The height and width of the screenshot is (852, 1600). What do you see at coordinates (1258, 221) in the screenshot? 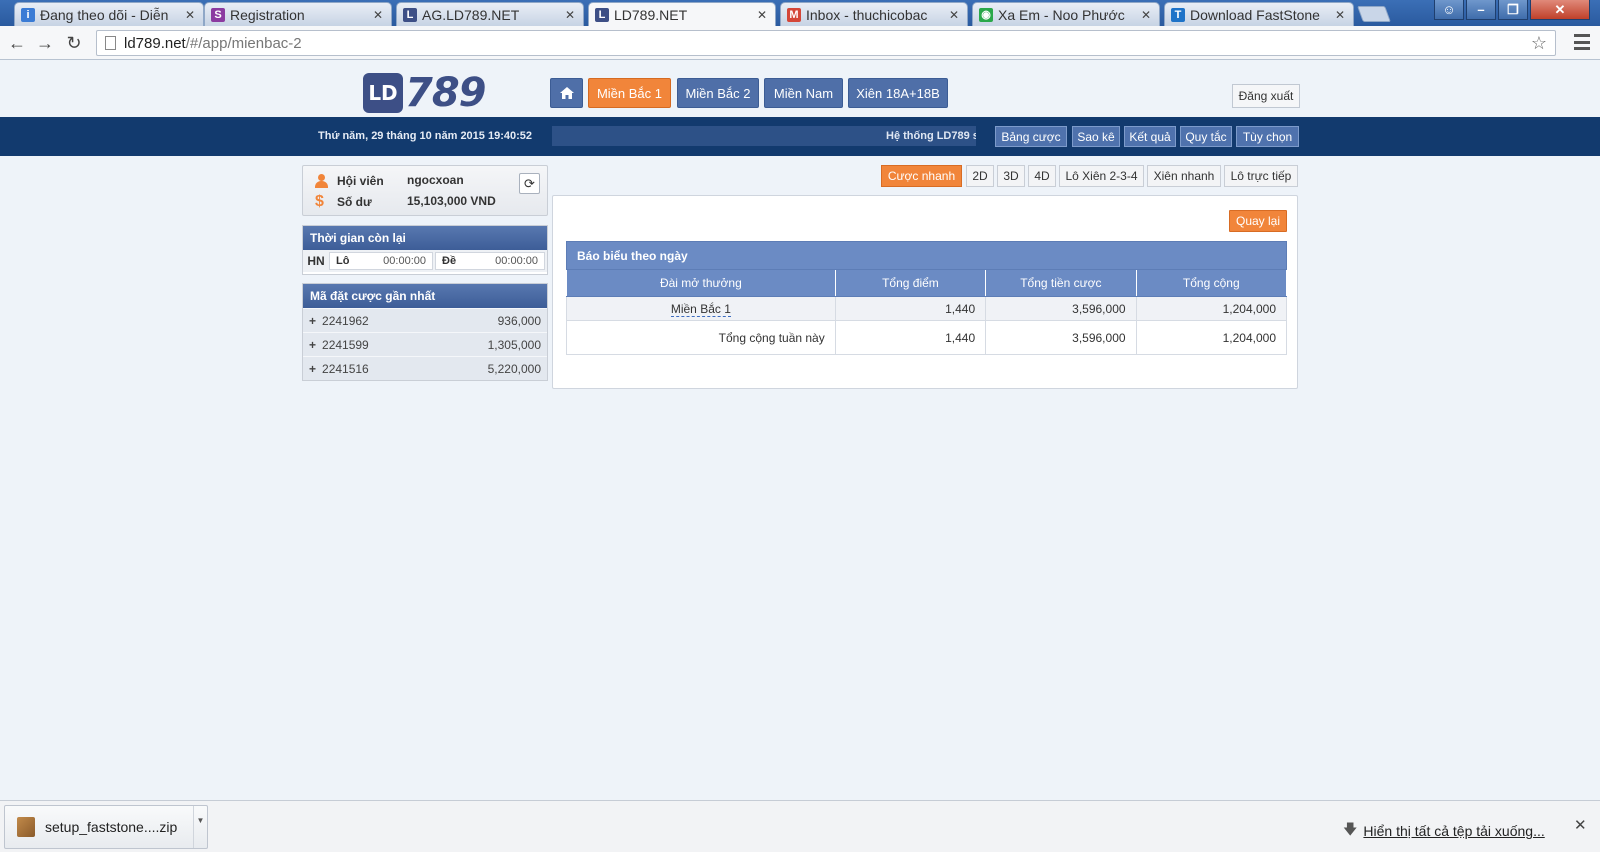
I see `back-button: Quay lại` at bounding box center [1258, 221].